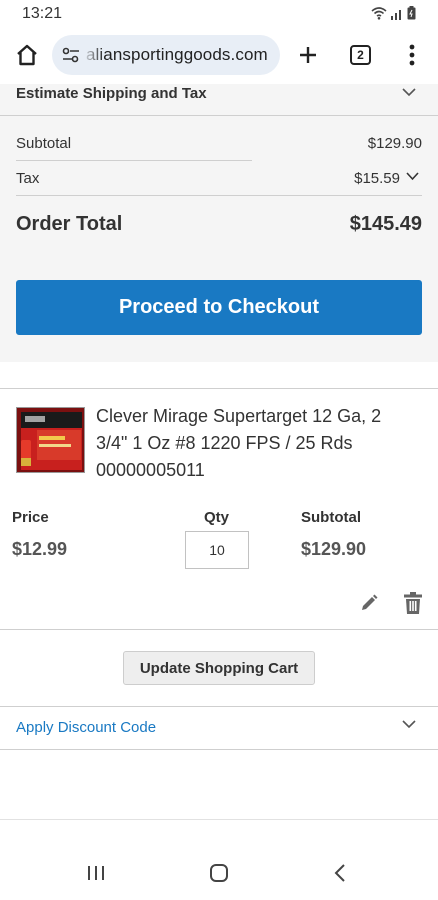  Describe the element at coordinates (42, 13) in the screenshot. I see `status-time: 13:21` at that location.